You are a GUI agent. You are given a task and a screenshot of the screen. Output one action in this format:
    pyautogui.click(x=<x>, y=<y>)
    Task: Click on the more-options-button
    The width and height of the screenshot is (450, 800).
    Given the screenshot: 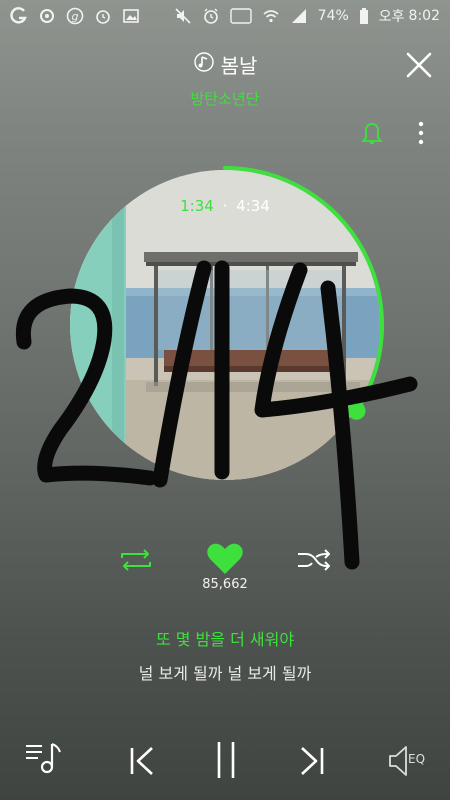 What is the action you would take?
    pyautogui.click(x=421, y=133)
    